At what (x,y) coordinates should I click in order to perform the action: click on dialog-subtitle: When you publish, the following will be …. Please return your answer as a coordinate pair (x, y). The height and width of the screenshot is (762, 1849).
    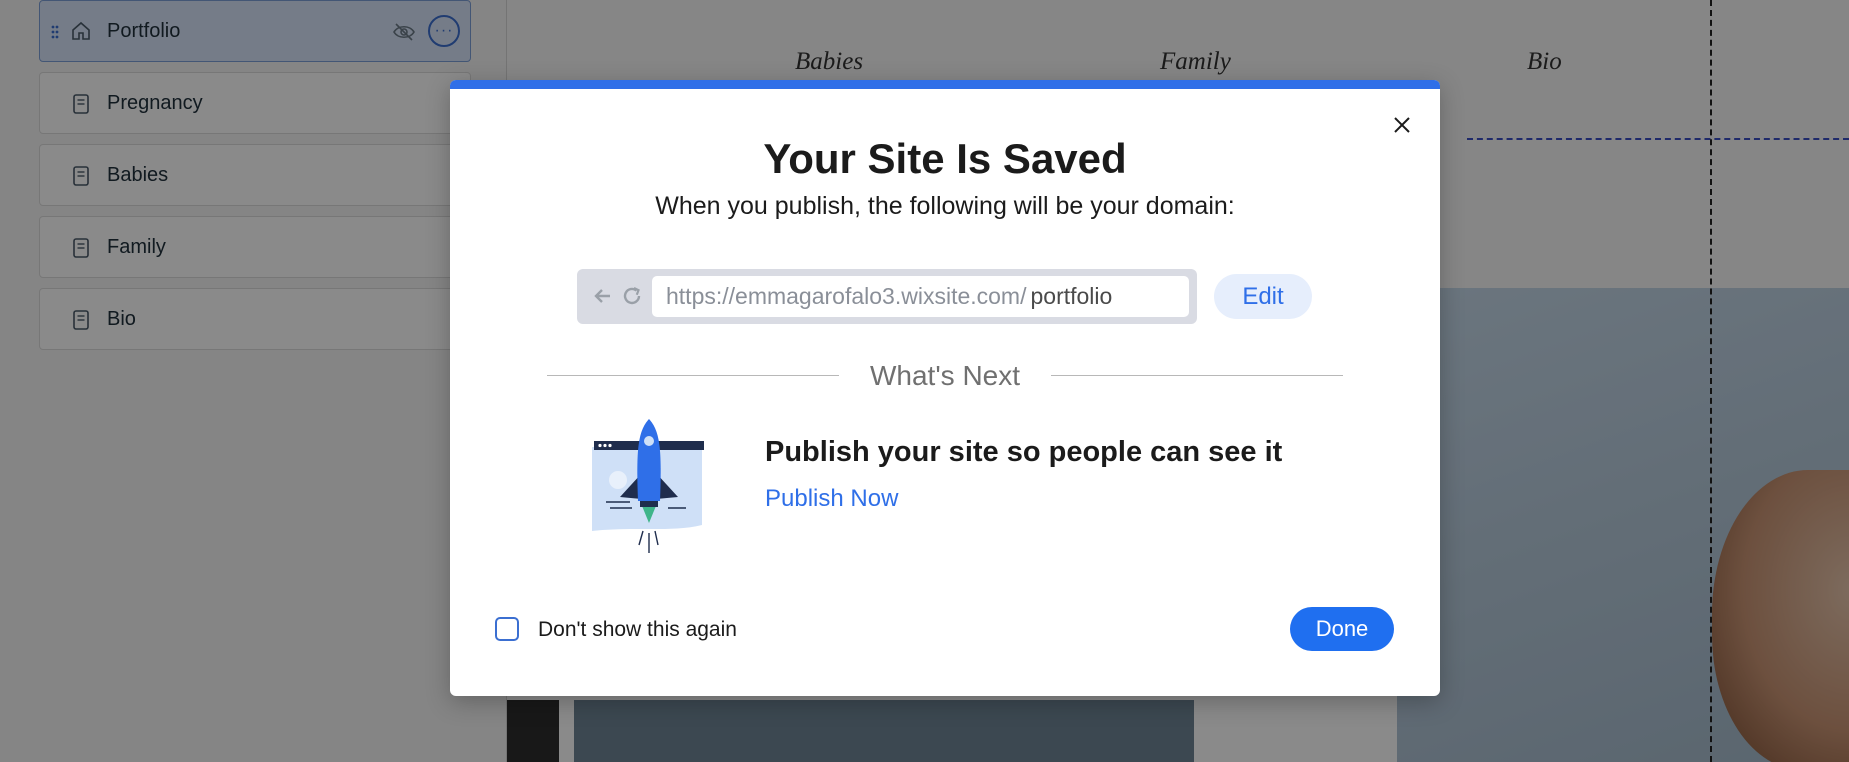
    Looking at the image, I should click on (945, 206).